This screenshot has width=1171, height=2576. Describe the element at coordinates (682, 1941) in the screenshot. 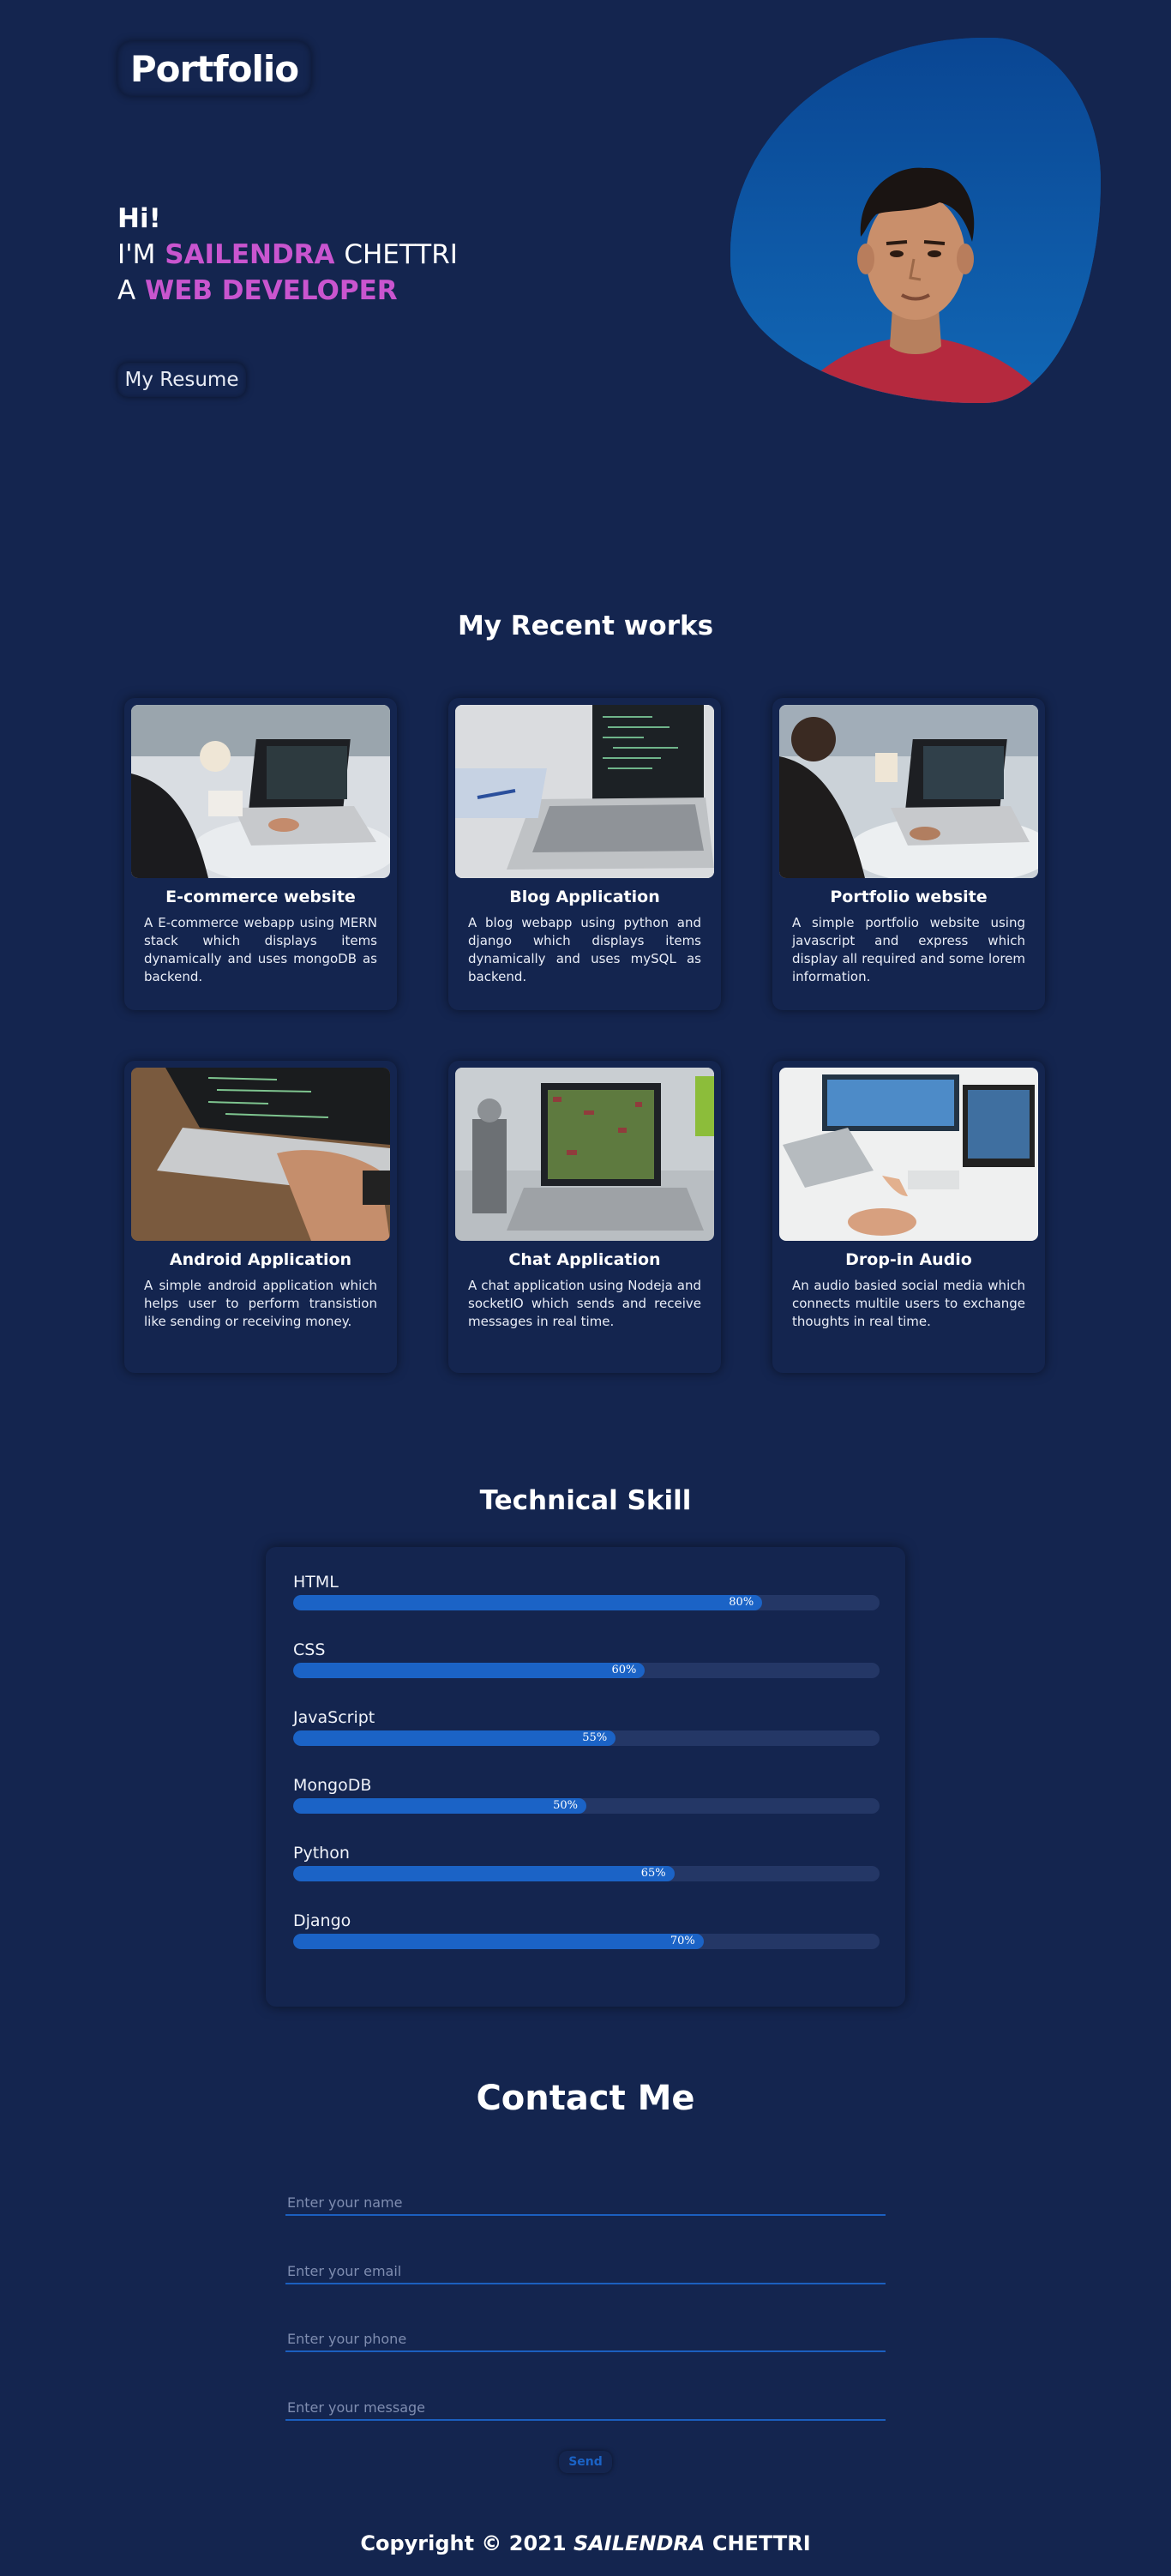

I see `skill-percent-label: 70%` at that location.